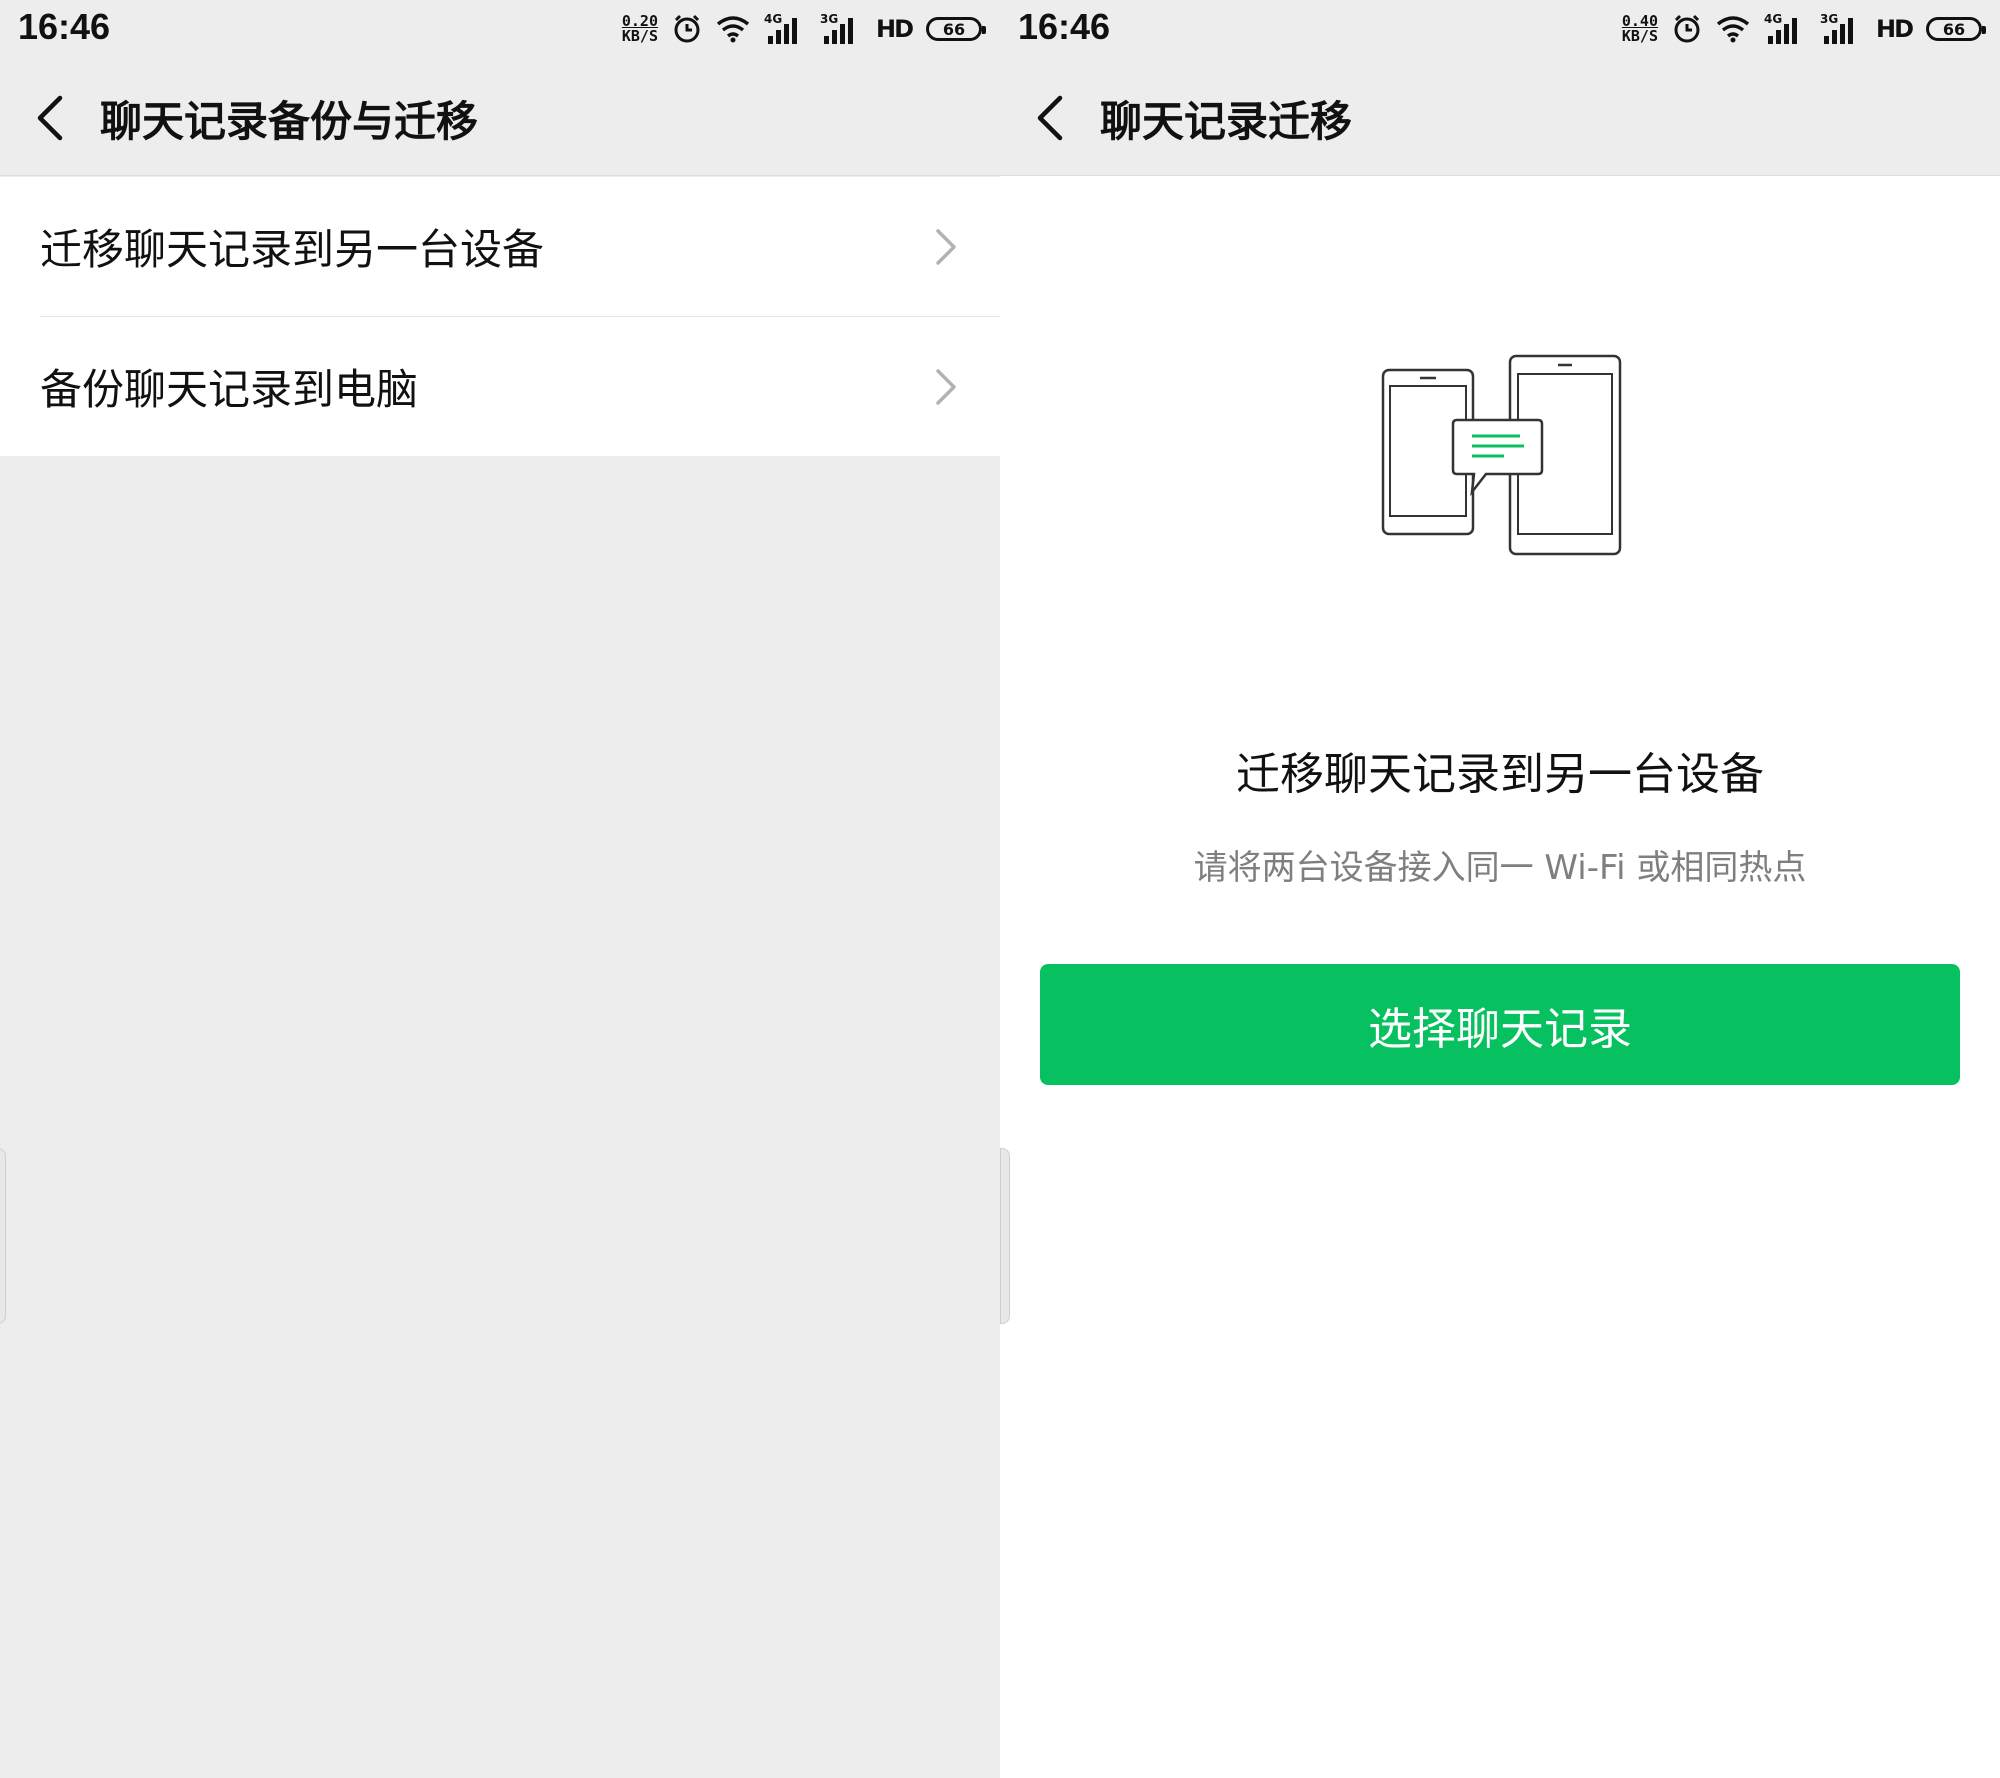  I want to click on select-chat-history-button: 选择聊天记录, so click(1500, 1024).